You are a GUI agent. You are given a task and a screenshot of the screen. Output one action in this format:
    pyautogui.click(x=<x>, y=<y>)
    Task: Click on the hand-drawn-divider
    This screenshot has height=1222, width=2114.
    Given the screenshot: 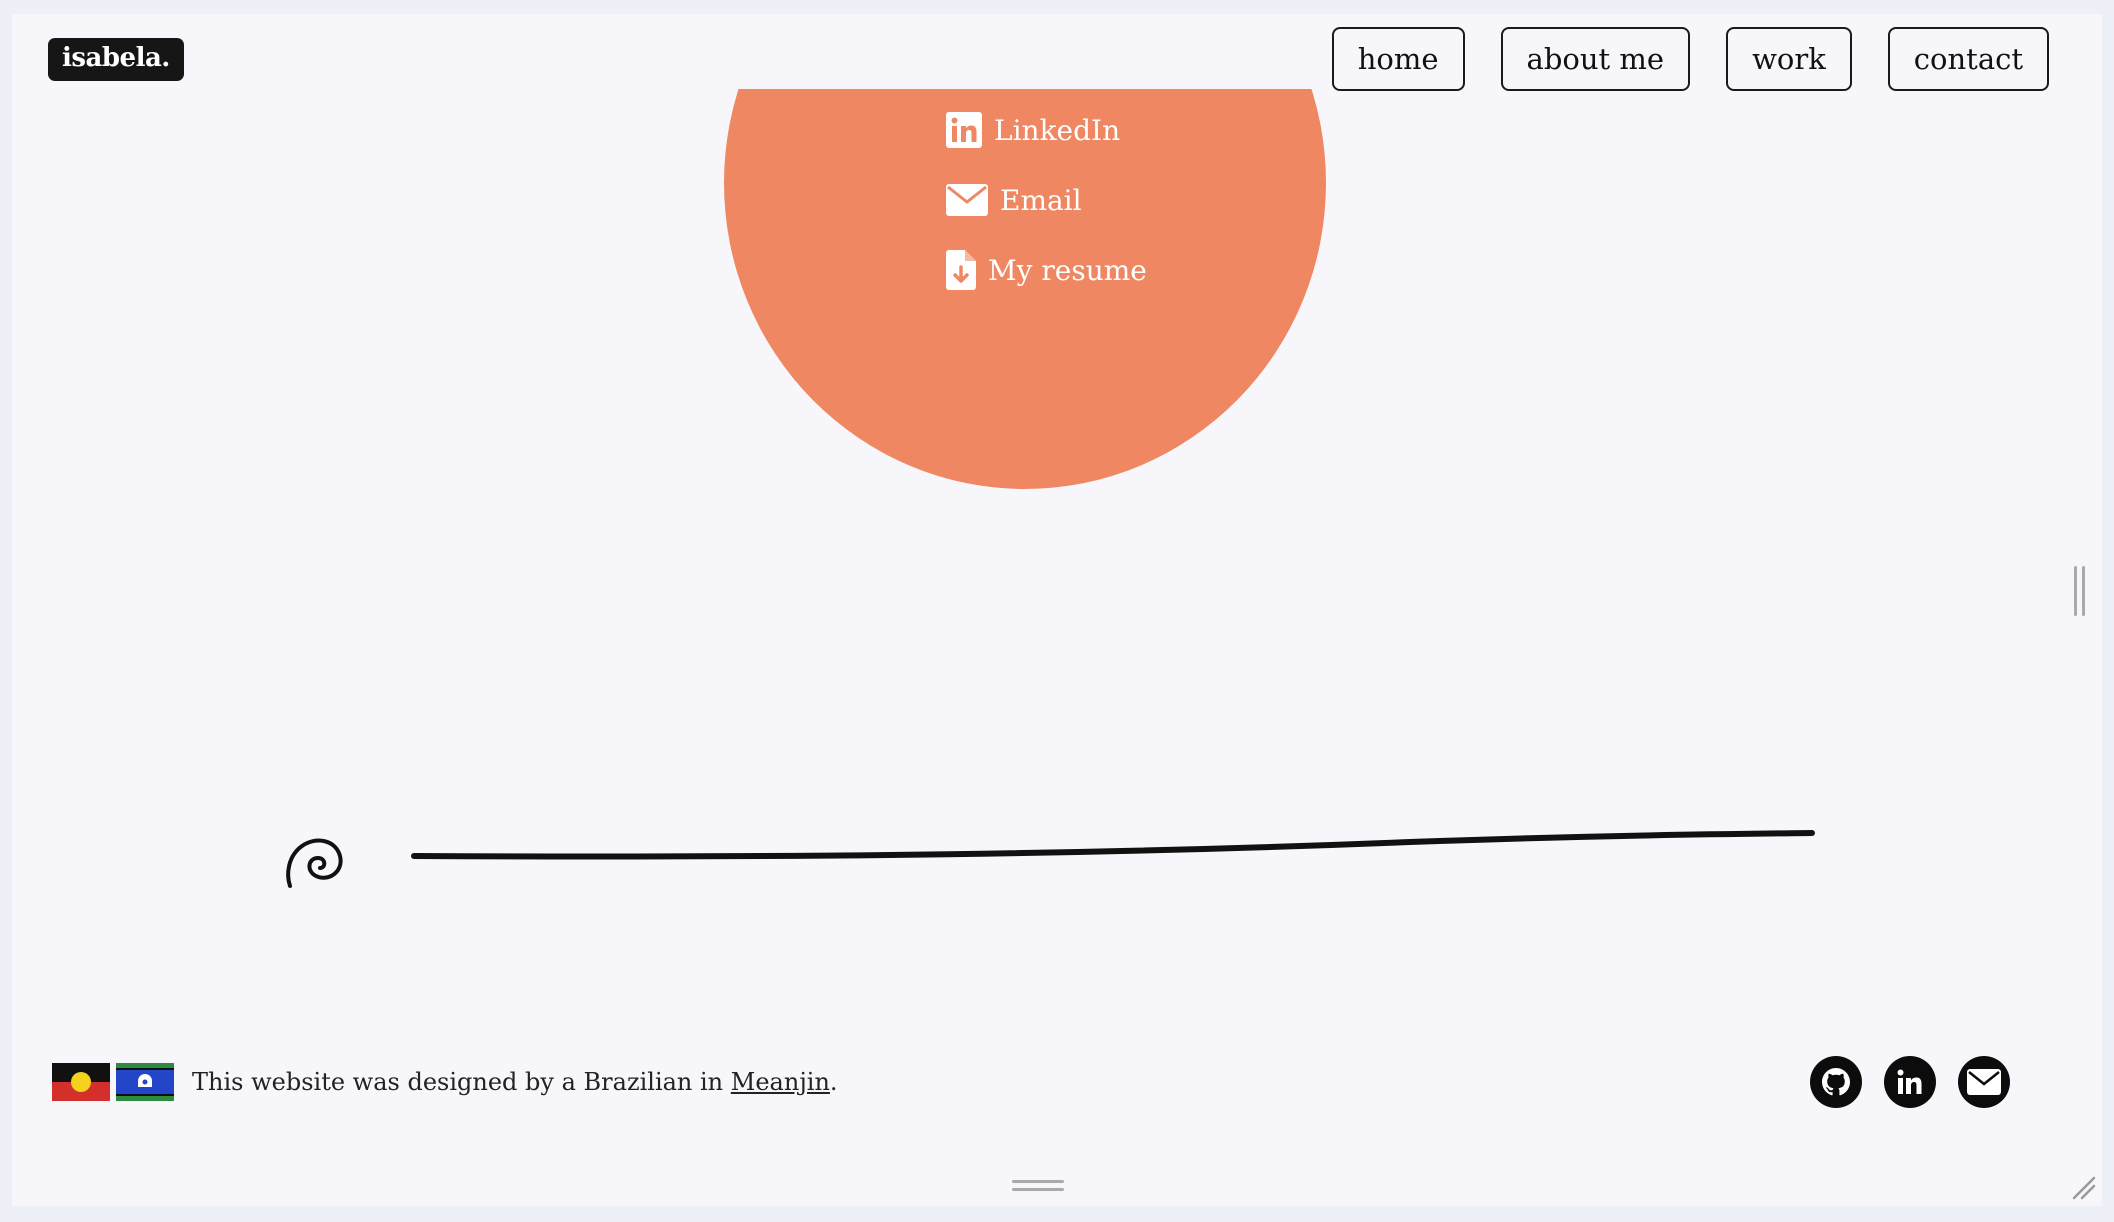 What is the action you would take?
    pyautogui.click(x=1113, y=845)
    